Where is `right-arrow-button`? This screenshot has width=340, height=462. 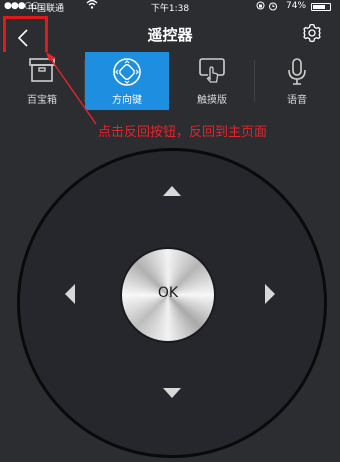
right-arrow-button is located at coordinates (270, 294).